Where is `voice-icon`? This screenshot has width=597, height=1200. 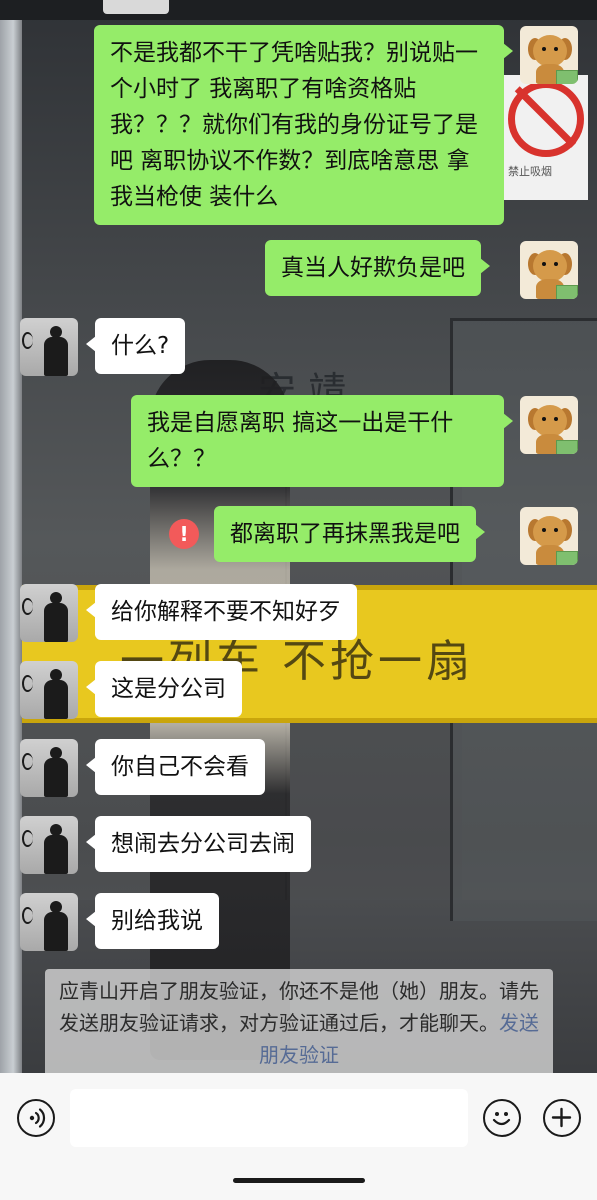 voice-icon is located at coordinates (37, 1118).